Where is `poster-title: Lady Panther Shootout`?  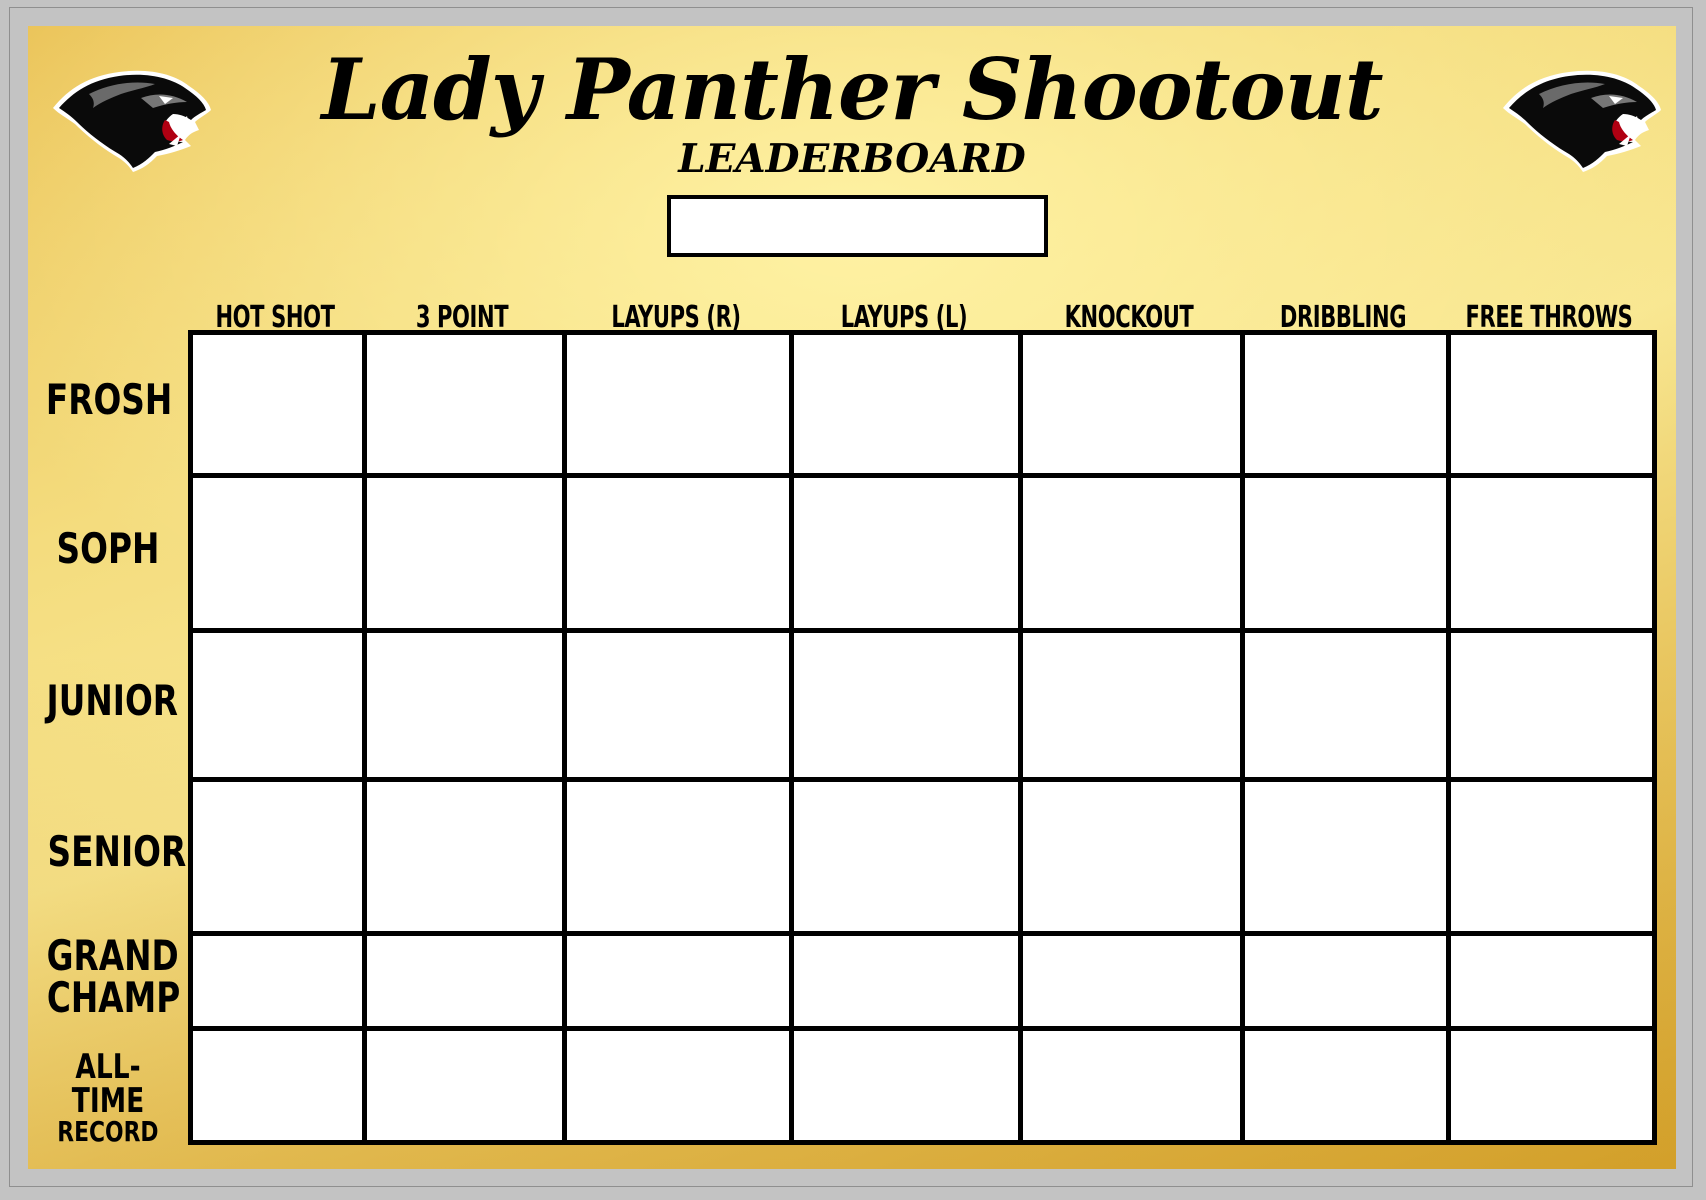 poster-title: Lady Panther Shootout is located at coordinates (852, 89).